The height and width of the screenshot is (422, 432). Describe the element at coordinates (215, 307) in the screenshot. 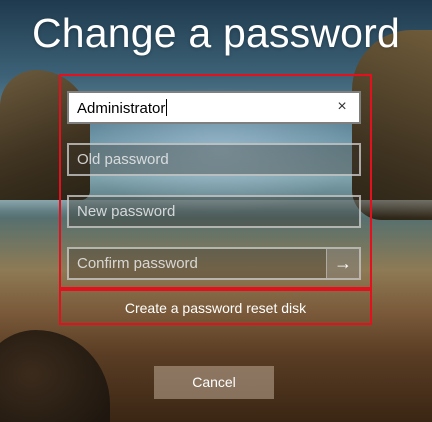

I see `create-reset-disk-link: Create a password reset disk` at that location.